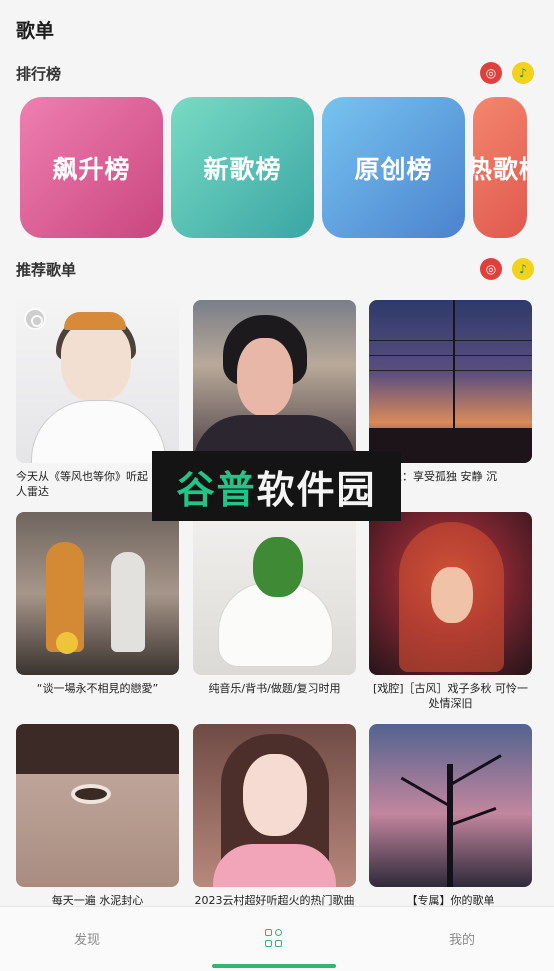 The width and height of the screenshot is (554, 971). What do you see at coordinates (316, 489) in the screenshot?
I see `watermark-part2: 软件园` at bounding box center [316, 489].